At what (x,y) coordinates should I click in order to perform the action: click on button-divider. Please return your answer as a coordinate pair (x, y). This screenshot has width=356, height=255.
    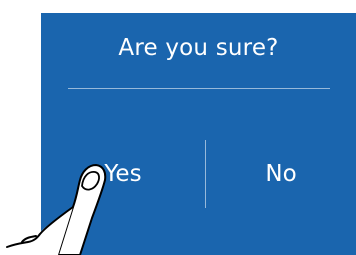
    Looking at the image, I should click on (205, 174).